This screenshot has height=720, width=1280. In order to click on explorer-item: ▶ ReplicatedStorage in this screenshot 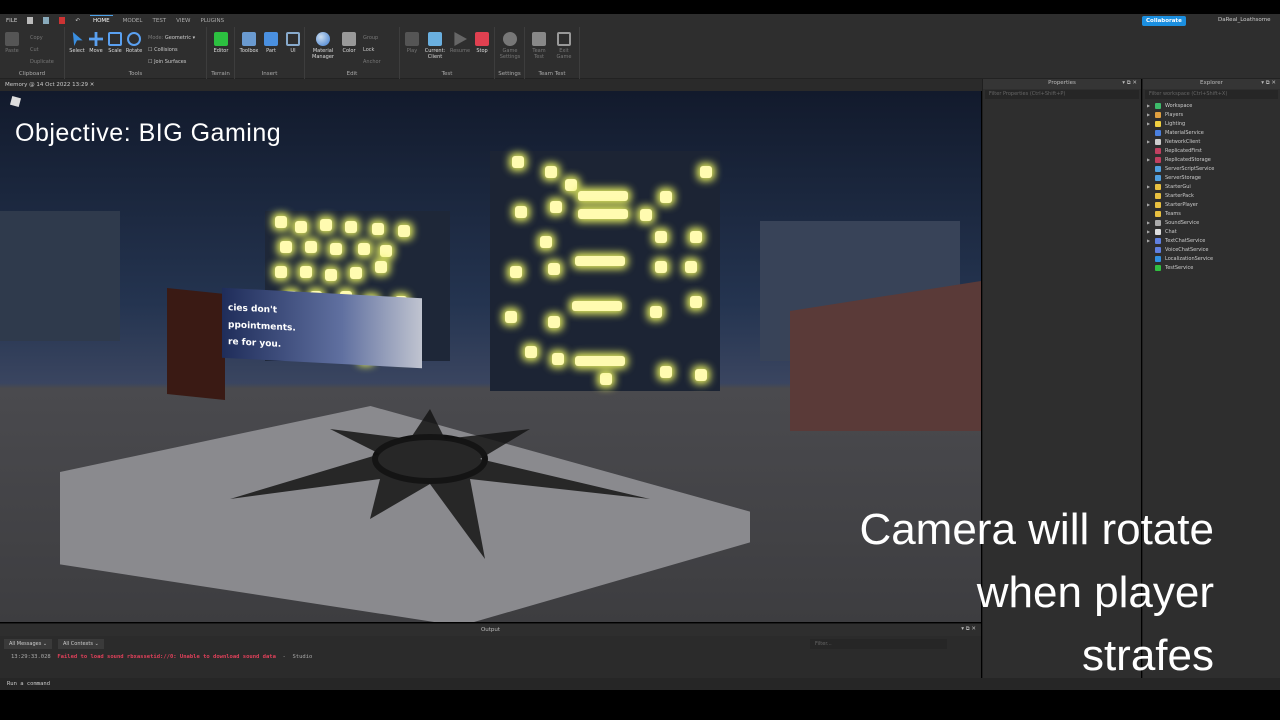, I will do `click(1211, 159)`.